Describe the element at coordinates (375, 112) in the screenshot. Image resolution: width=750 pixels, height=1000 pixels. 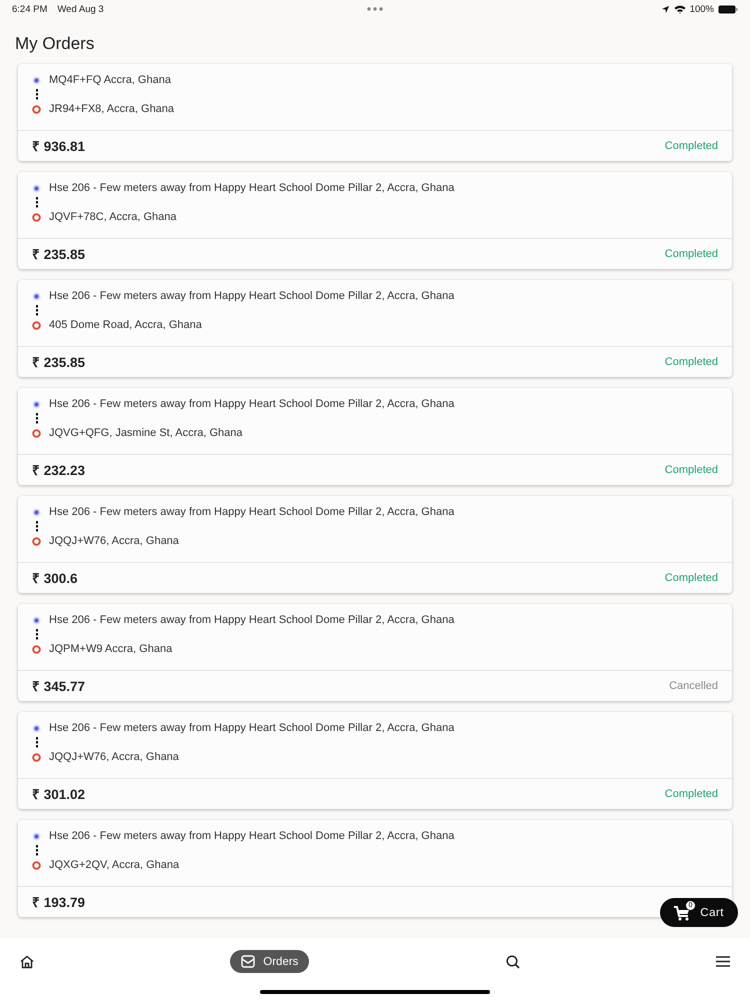
I see `order-card: MQ4F+FQ Accra, Ghana JR94+FX8, Accra, Ghana ₹ 936.81 Completed` at that location.